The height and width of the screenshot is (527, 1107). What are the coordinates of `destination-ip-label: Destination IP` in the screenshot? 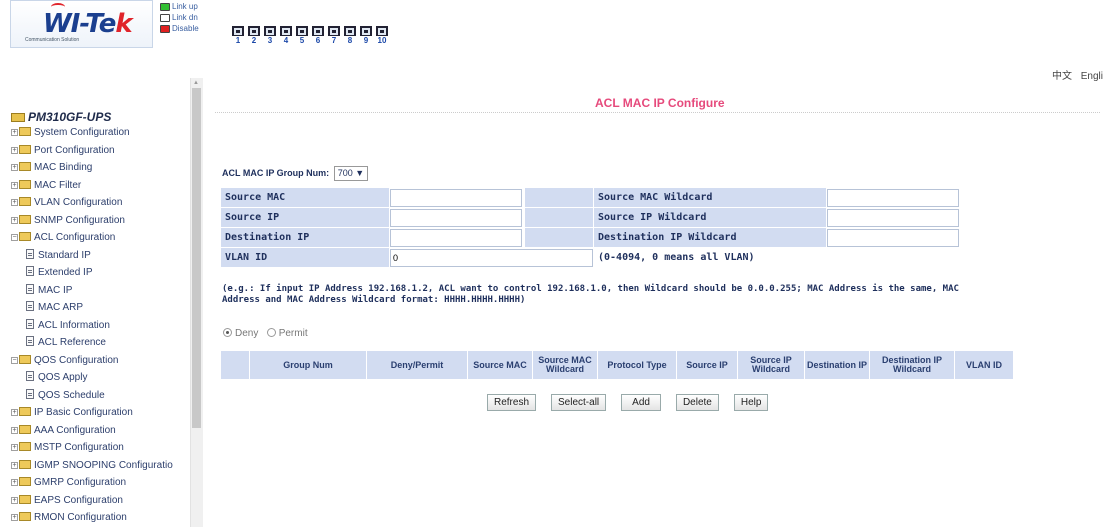 It's located at (305, 237).